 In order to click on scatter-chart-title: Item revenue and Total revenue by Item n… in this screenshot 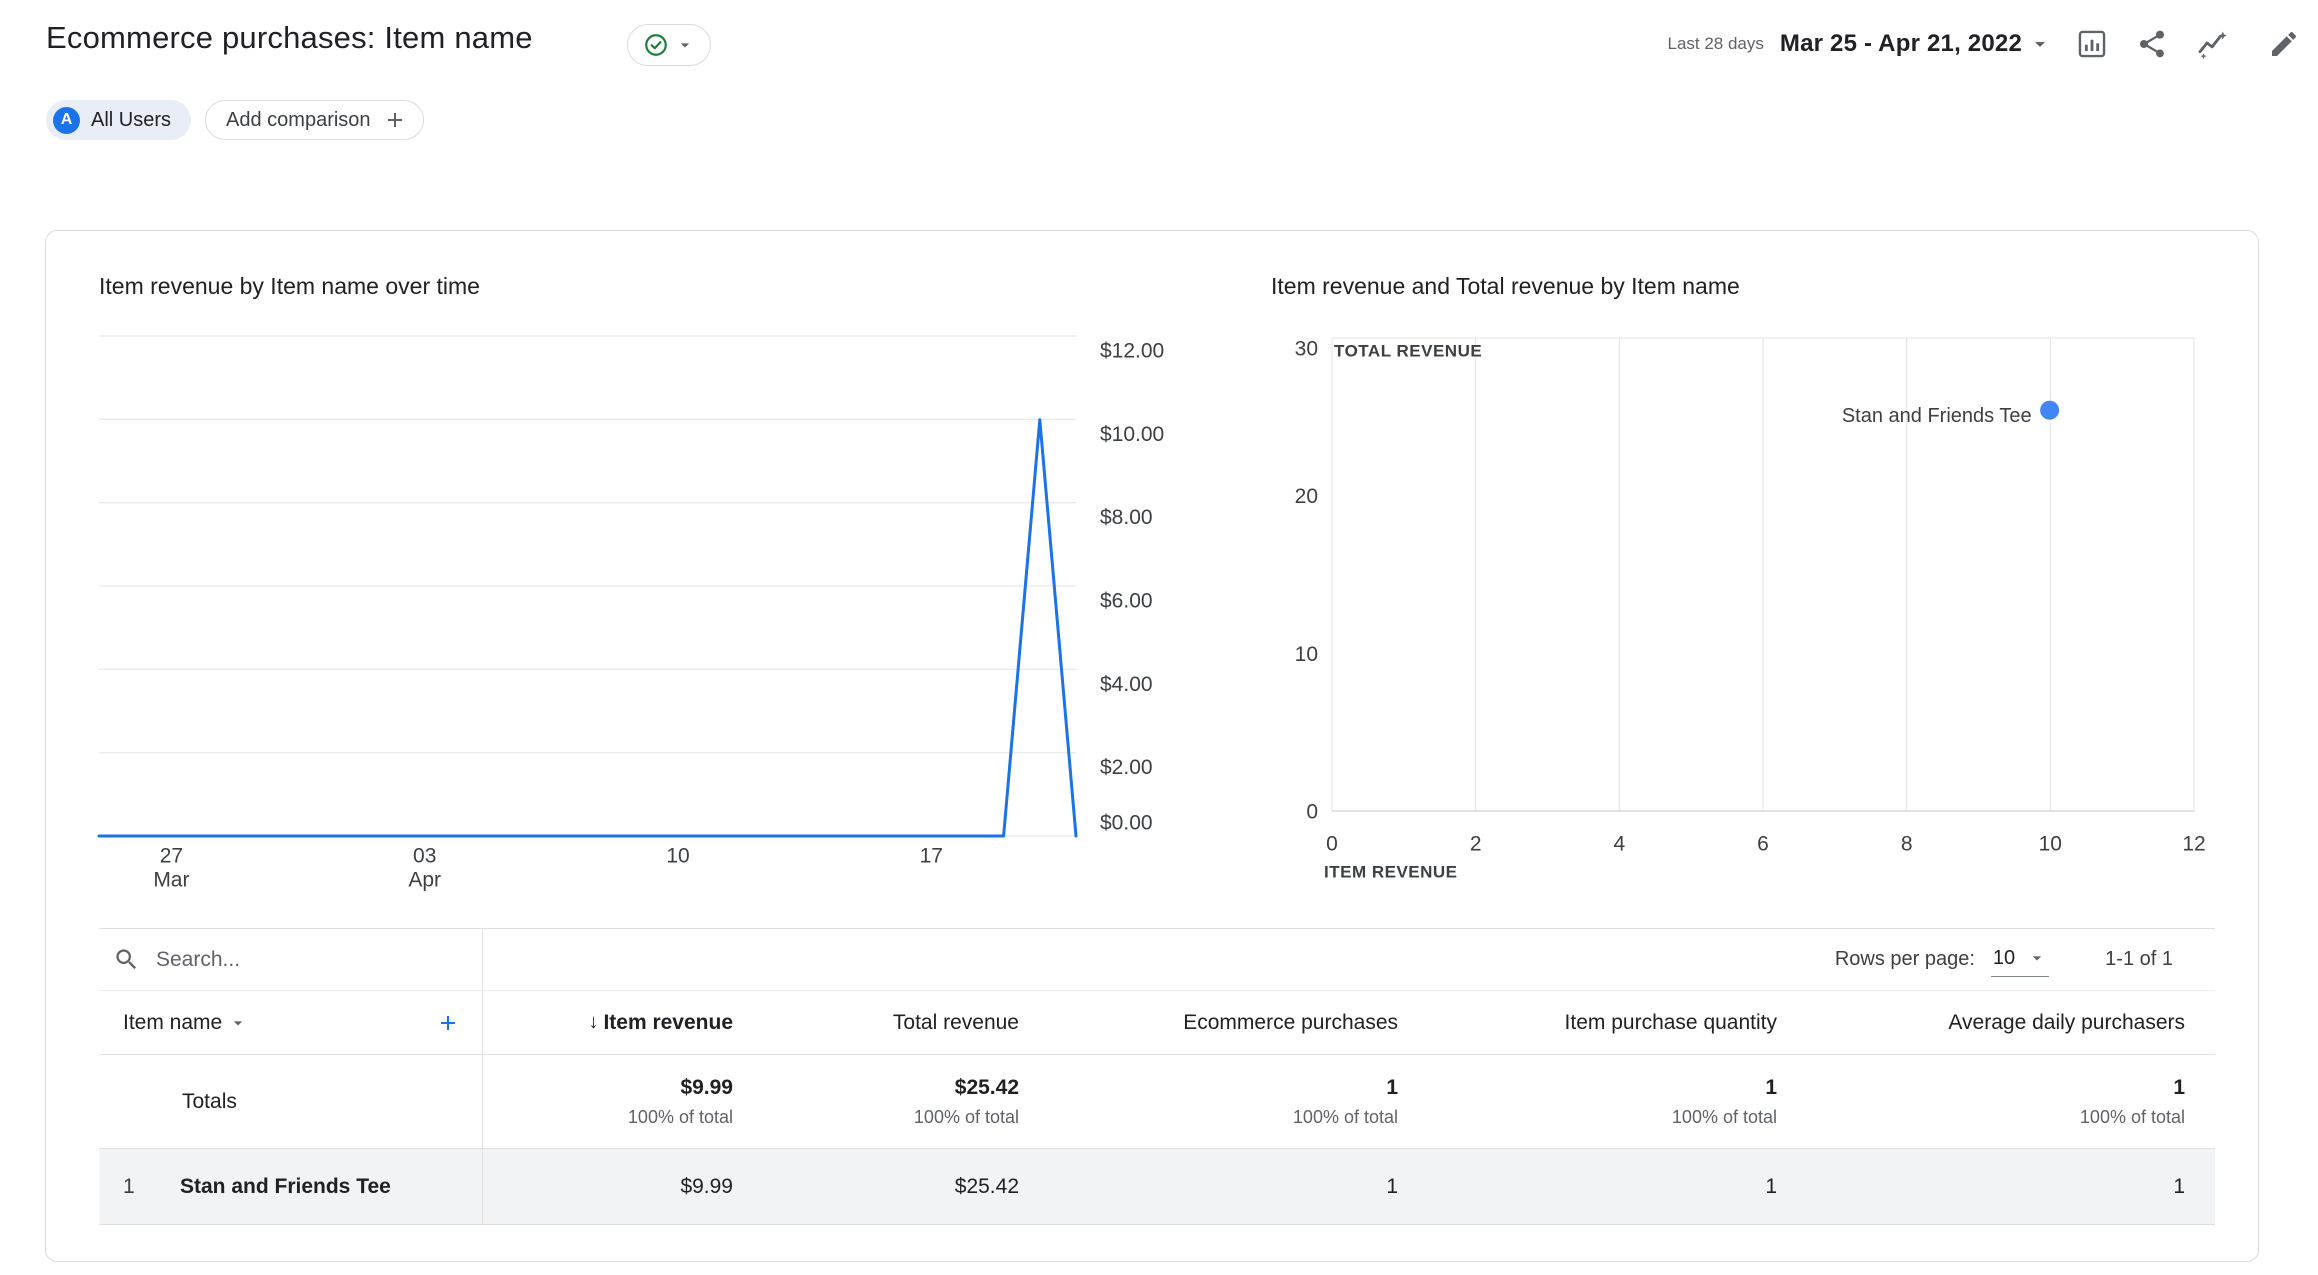, I will do `click(1505, 286)`.